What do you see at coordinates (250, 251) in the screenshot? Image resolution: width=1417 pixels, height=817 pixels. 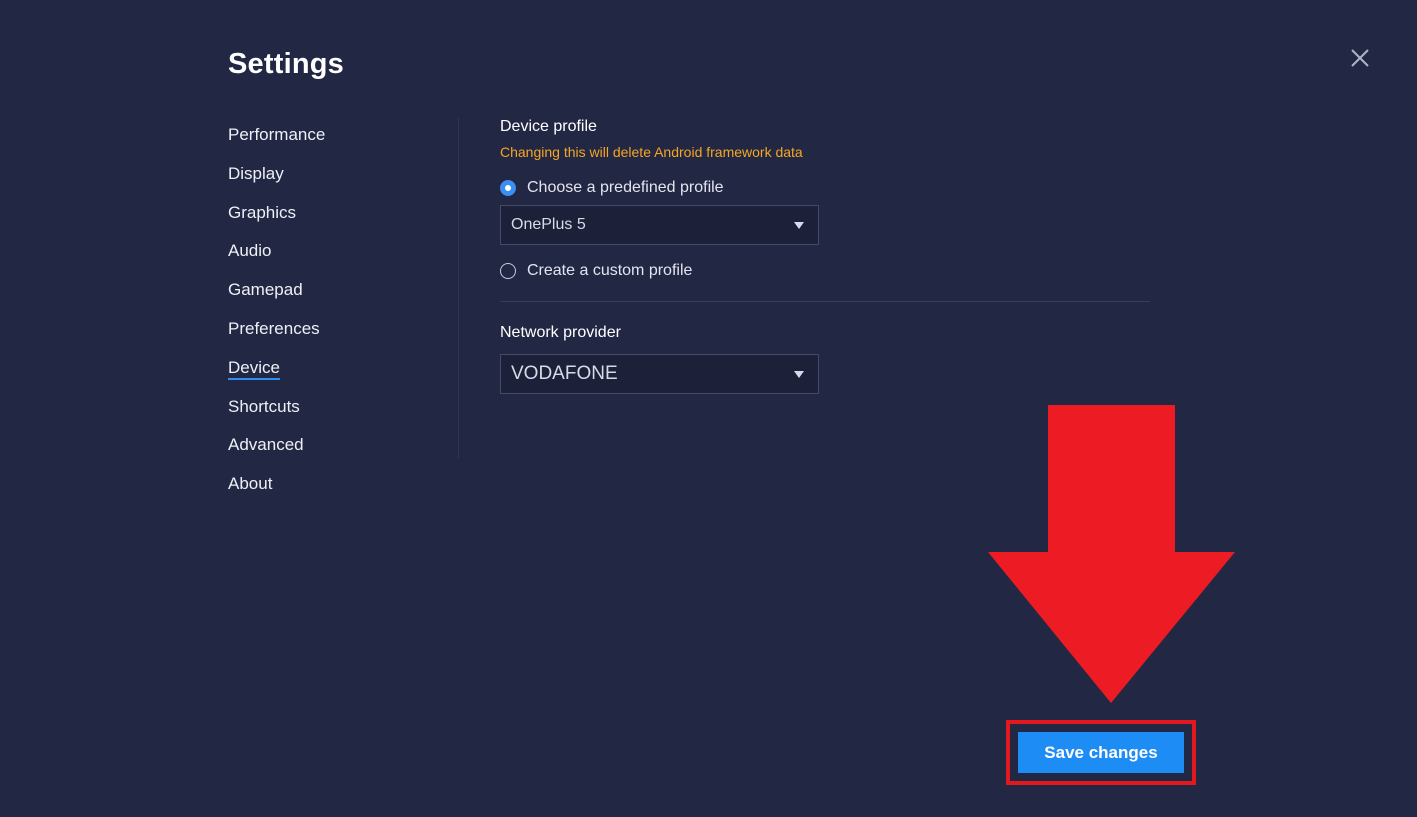 I see `sidebar-item-label: Audio` at bounding box center [250, 251].